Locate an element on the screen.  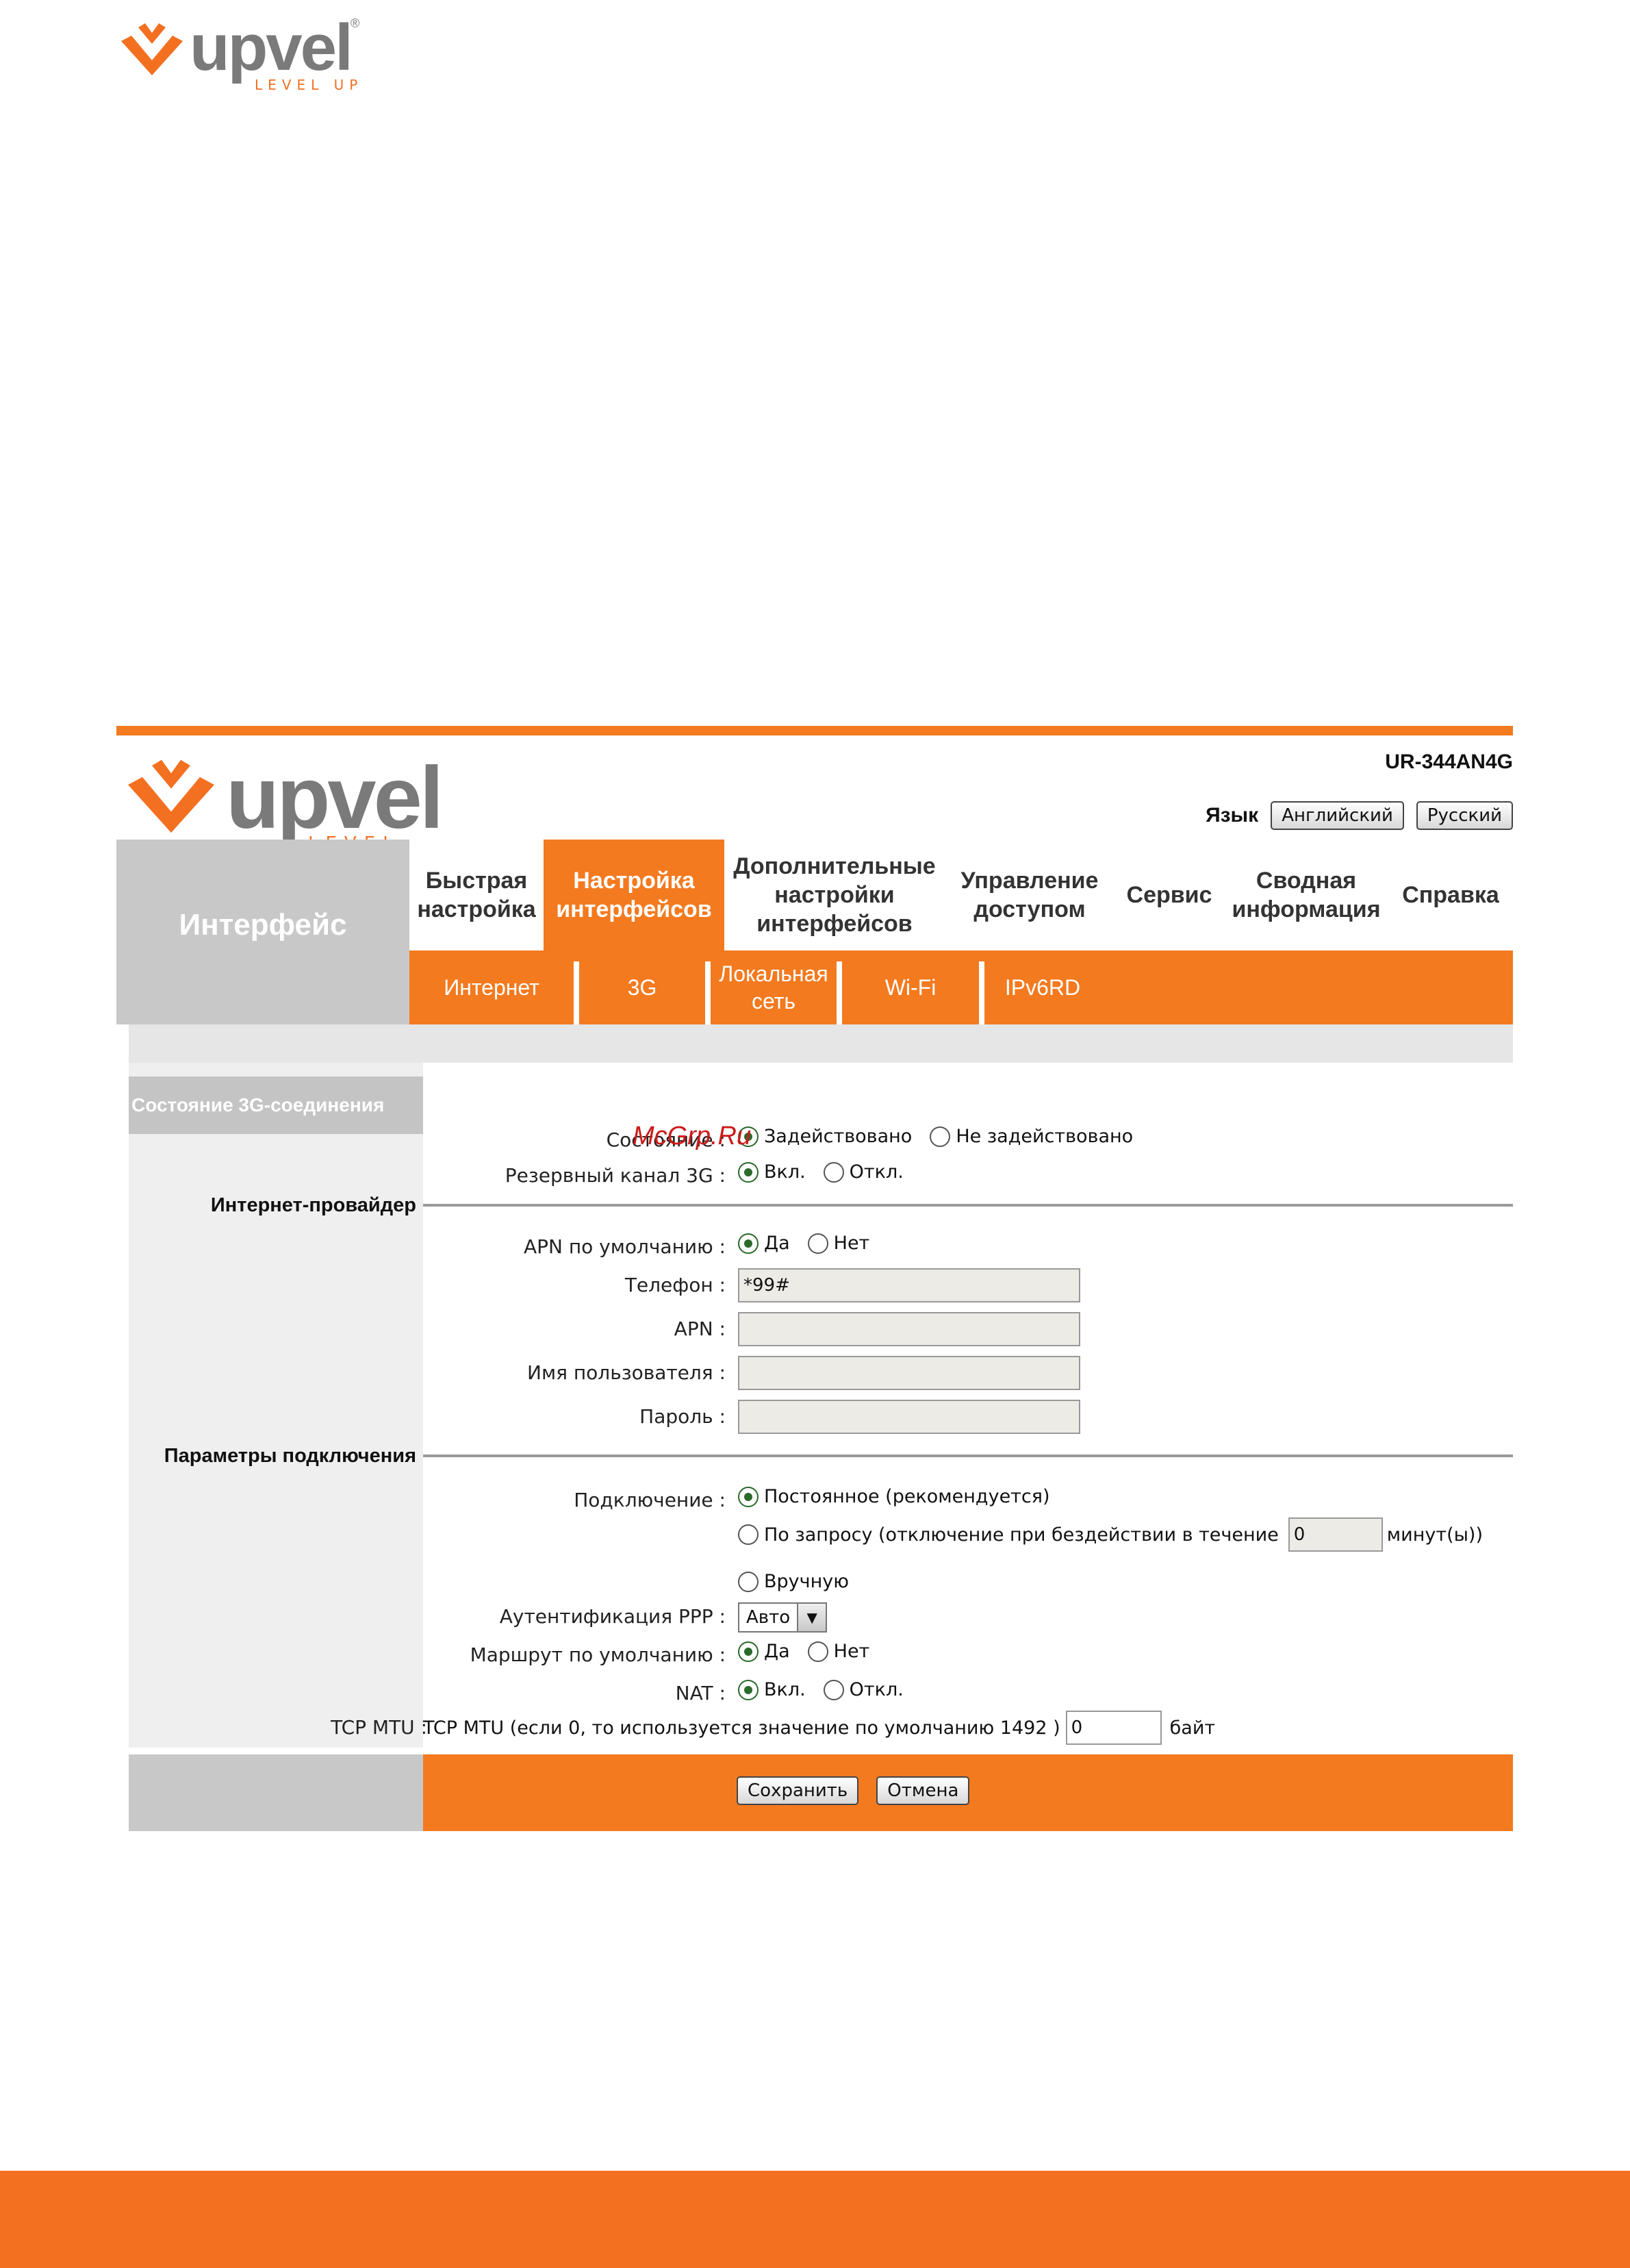
connection-divider is located at coordinates (968, 1455).